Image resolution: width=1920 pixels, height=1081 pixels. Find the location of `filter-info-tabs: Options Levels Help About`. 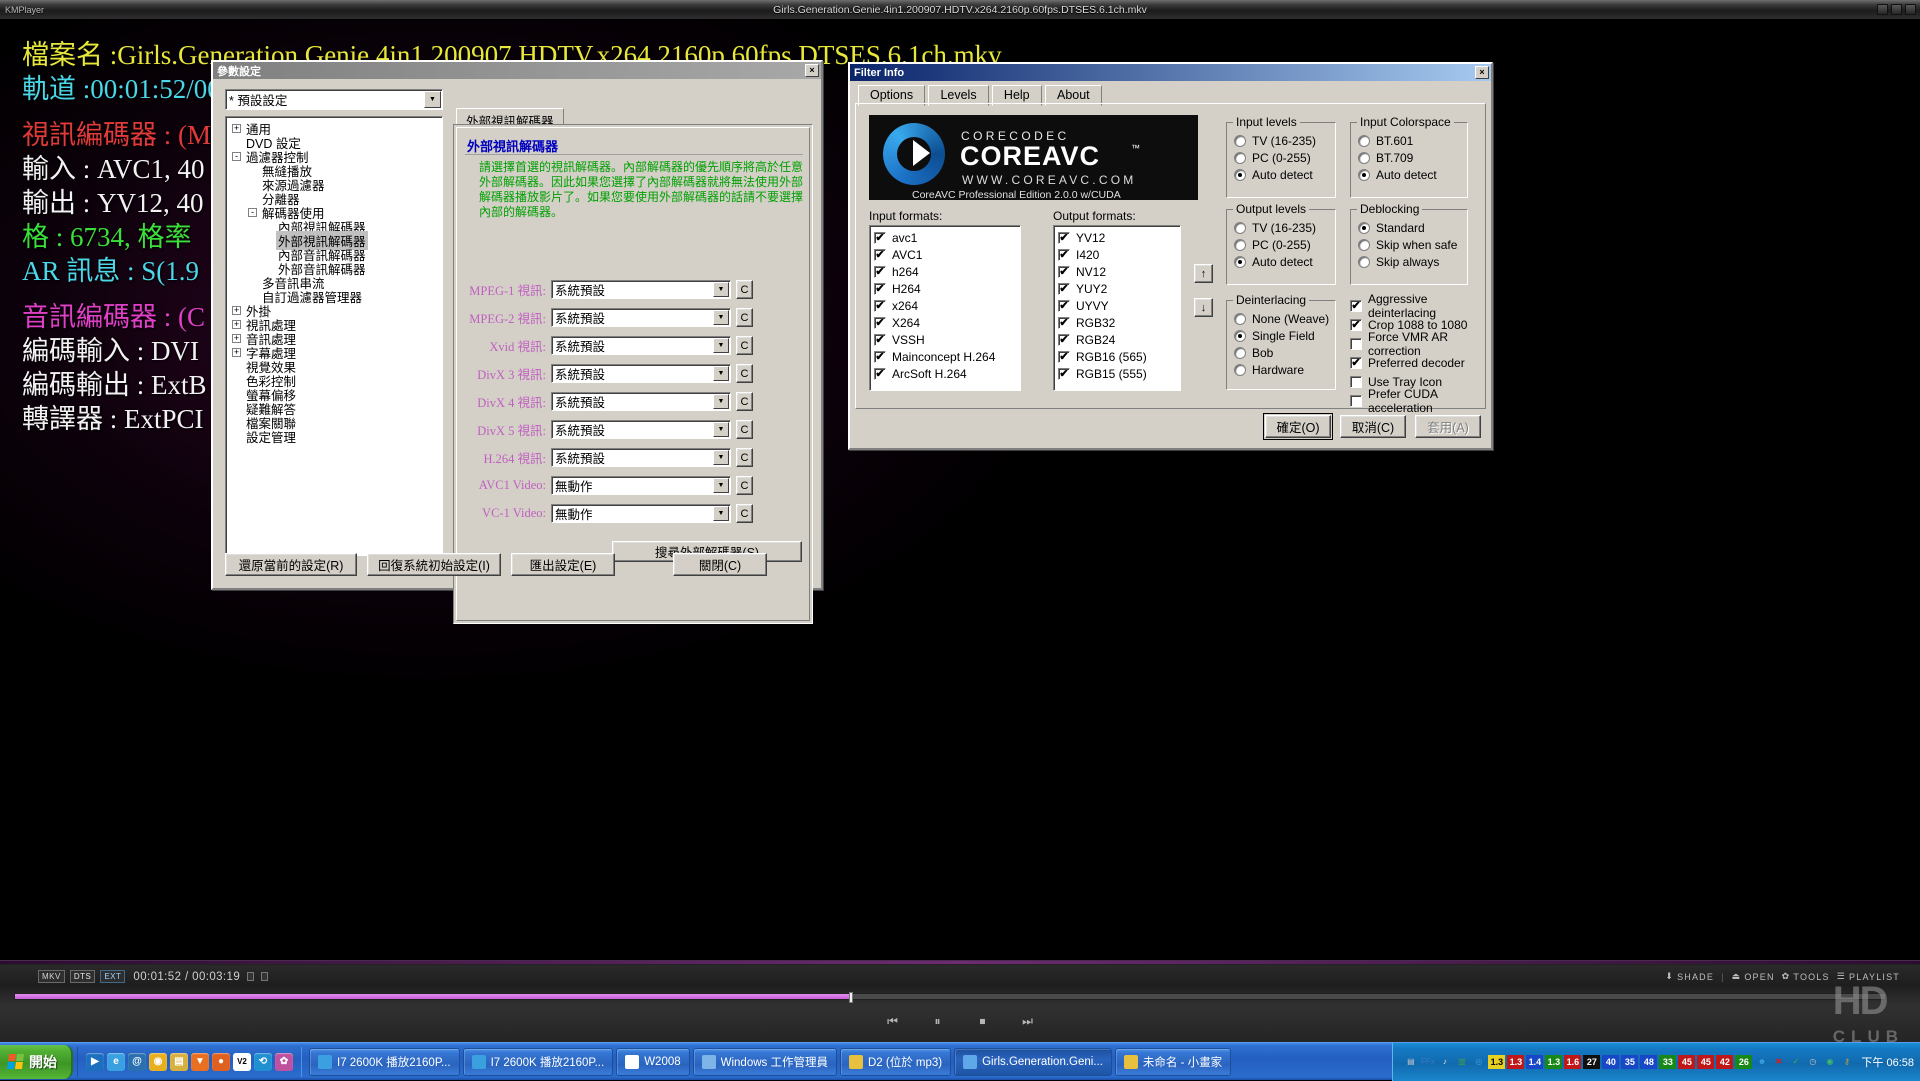

filter-info-tabs: Options Levels Help About is located at coordinates (980, 95).